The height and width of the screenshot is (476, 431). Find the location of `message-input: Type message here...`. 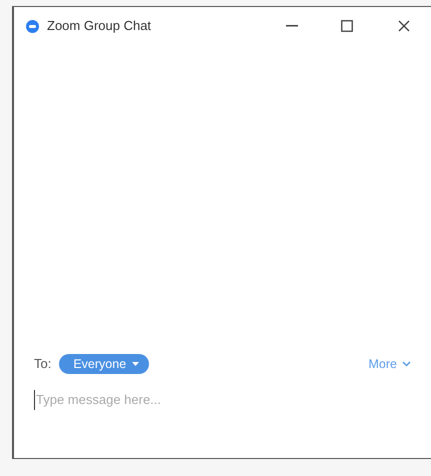

message-input: Type message here... is located at coordinates (222, 400).